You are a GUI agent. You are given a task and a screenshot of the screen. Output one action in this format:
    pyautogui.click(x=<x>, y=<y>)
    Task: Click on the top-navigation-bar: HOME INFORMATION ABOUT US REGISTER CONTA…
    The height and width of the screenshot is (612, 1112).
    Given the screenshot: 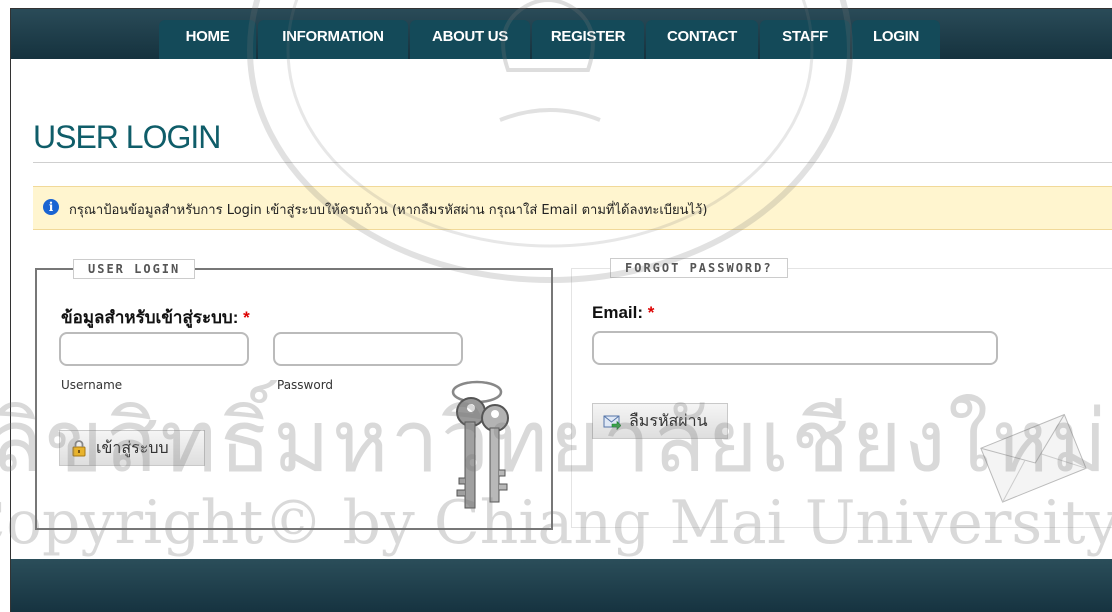 What is the action you would take?
    pyautogui.click(x=561, y=34)
    